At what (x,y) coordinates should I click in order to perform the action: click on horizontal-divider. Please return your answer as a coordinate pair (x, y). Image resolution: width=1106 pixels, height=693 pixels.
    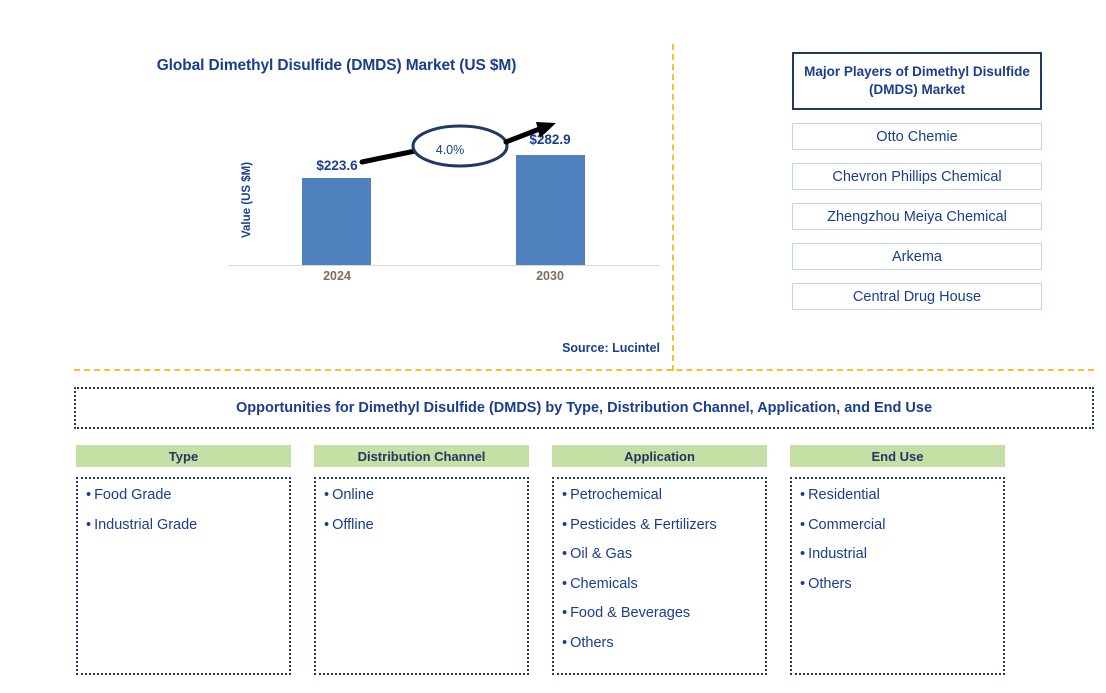
    Looking at the image, I should click on (584, 370).